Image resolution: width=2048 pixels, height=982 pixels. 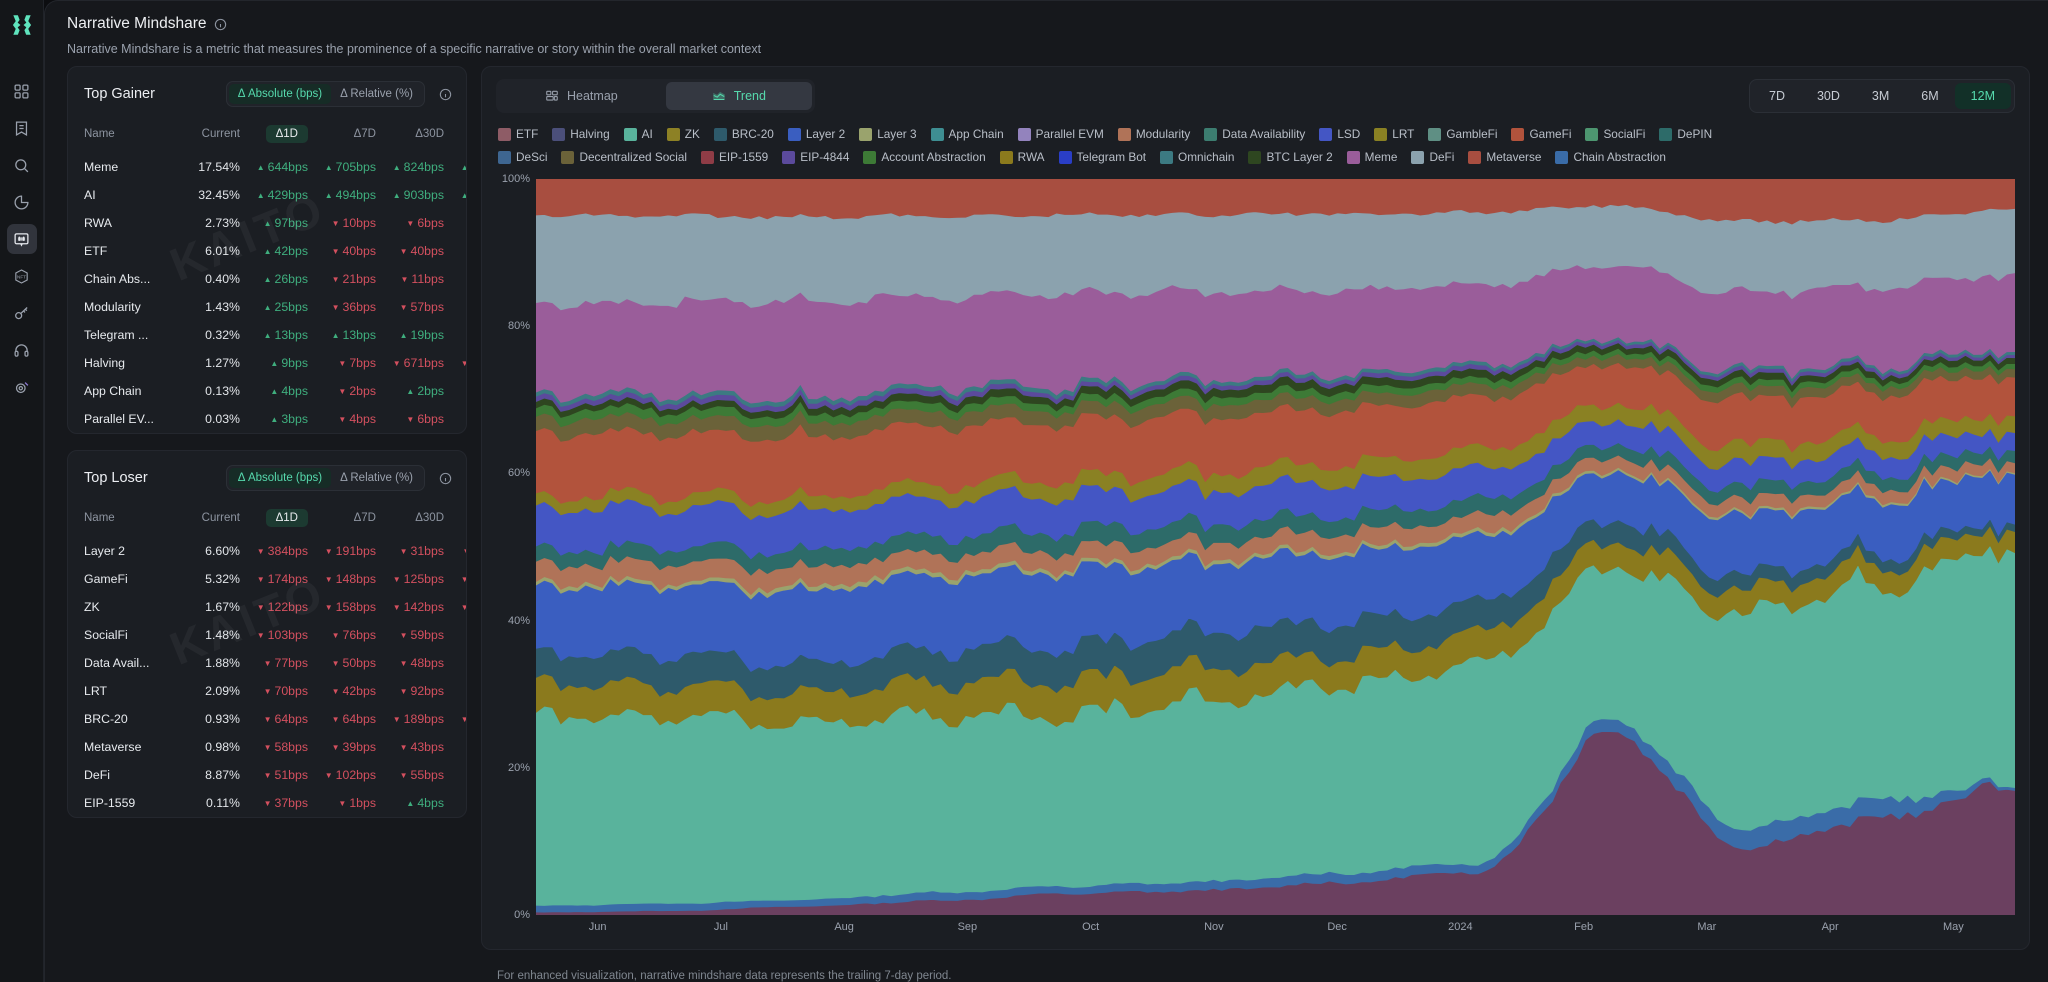 I want to click on table-row: ZK 1.67% ▼122bps ▼158bps ▼142bps▼136bps, so click(x=267, y=607).